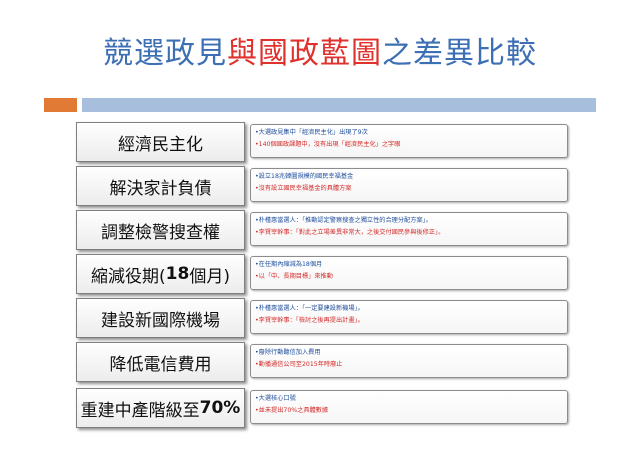 This screenshot has width=640, height=456. I want to click on policy-label-text: 調整檢警搜查權, so click(160, 232).